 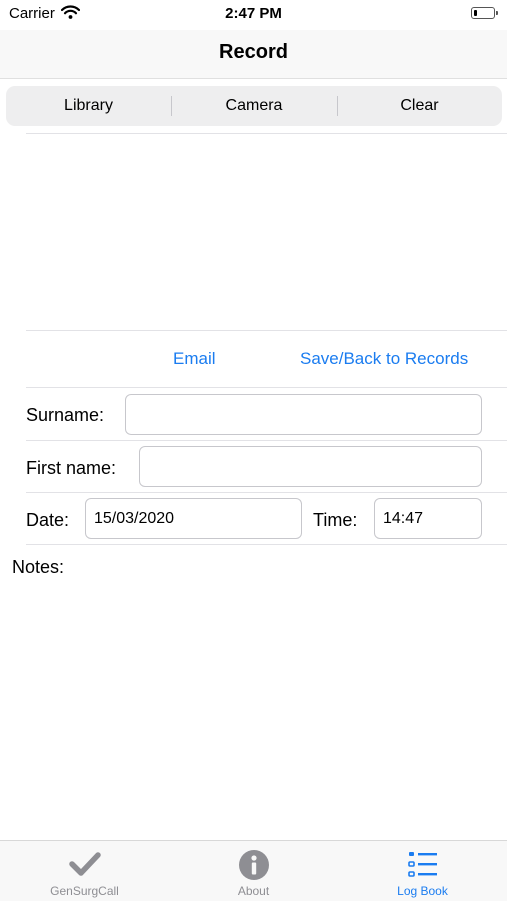 I want to click on status-bar: Carrier 2:47 PM, so click(x=253, y=15).